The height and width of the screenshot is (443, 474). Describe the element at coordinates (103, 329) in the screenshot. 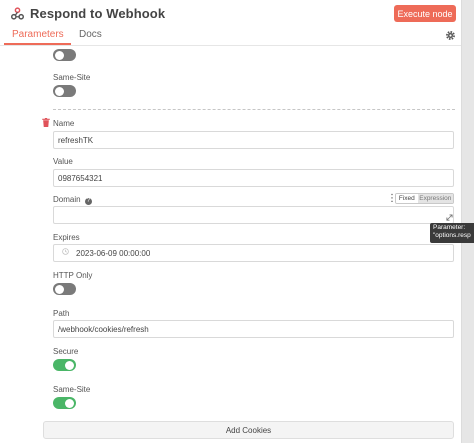

I see `path-value: /webhook/cookies/refresh` at that location.